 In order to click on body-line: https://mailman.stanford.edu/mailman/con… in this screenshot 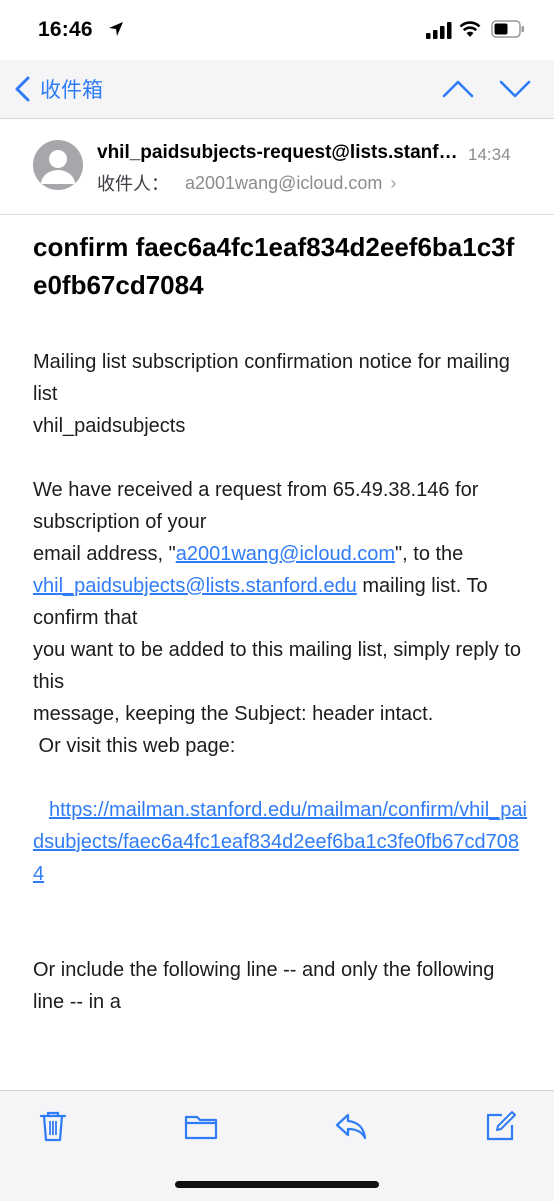, I will do `click(280, 842)`.